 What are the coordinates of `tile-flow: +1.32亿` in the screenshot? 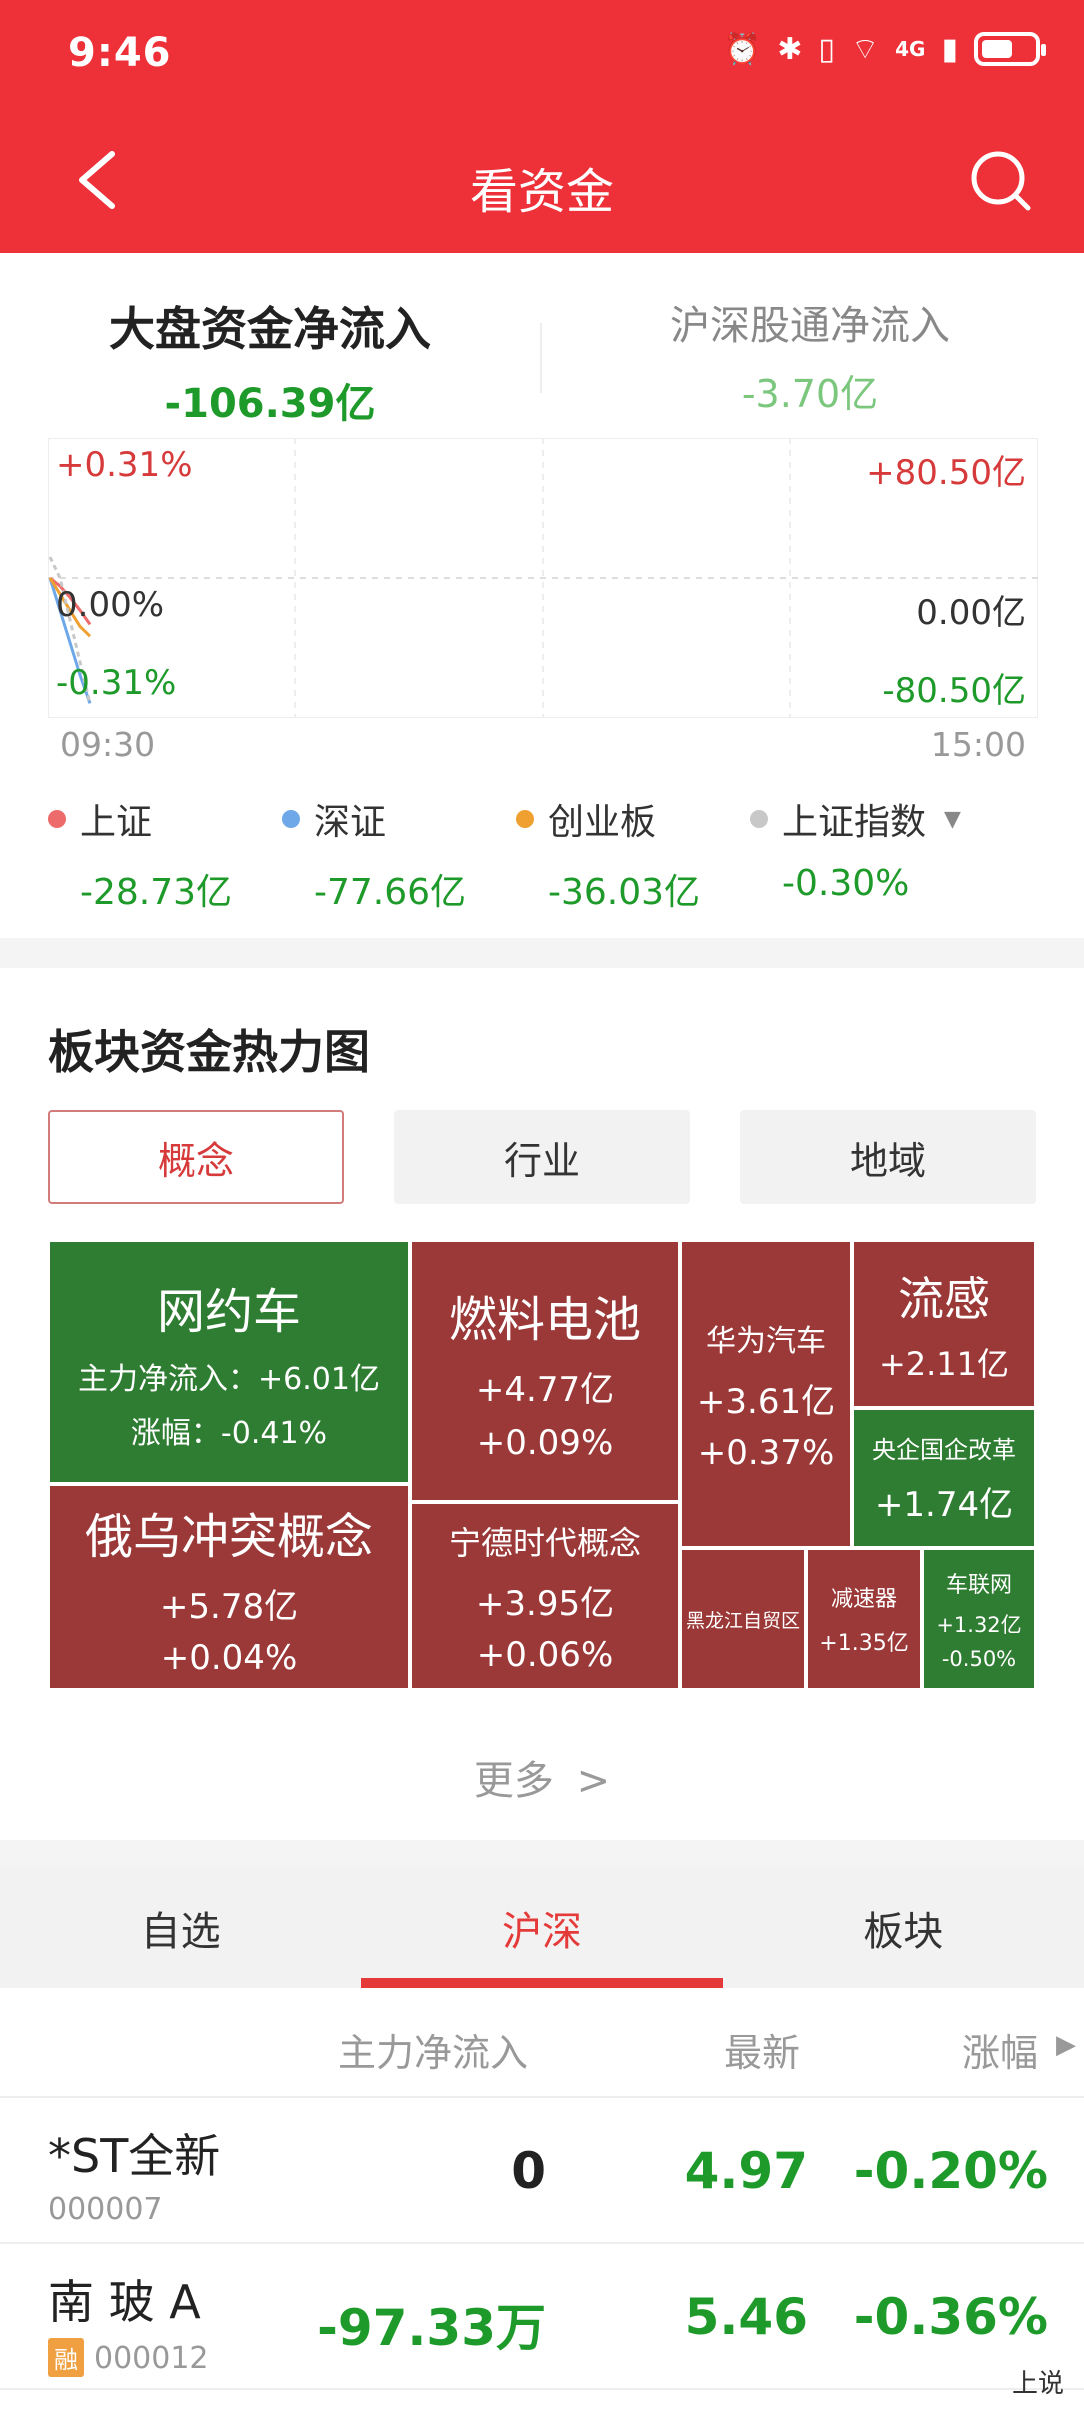 It's located at (979, 1625).